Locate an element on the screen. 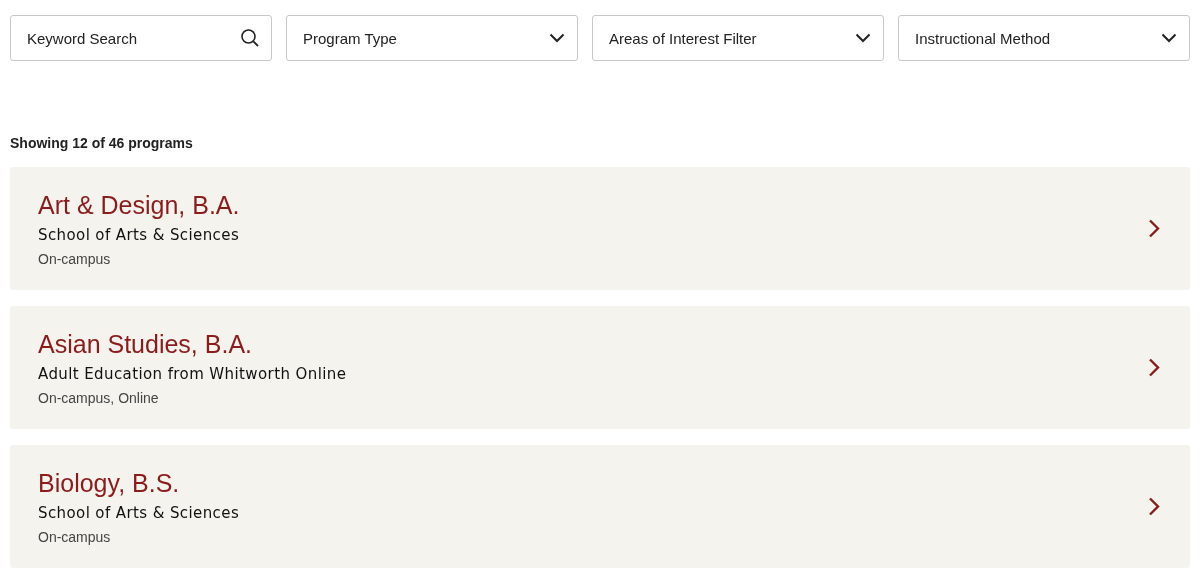 The width and height of the screenshot is (1200, 583). program-title: Biology, B.S. is located at coordinates (109, 483).